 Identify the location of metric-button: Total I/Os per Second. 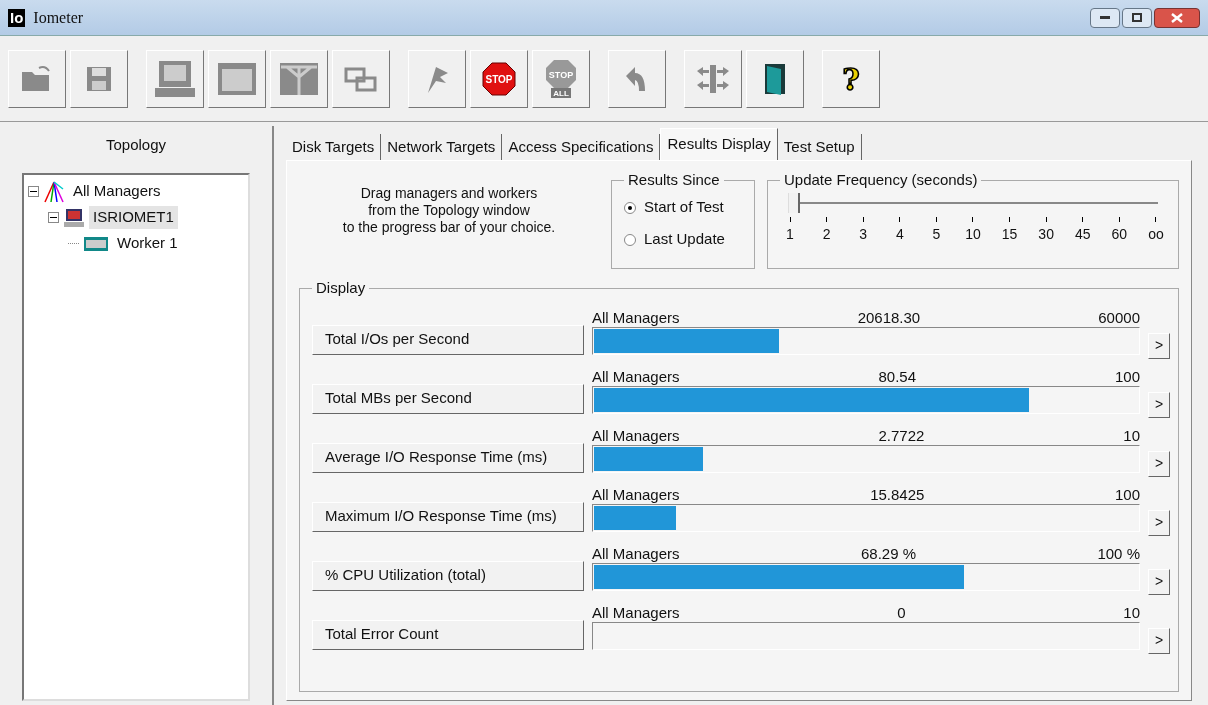
(448, 339).